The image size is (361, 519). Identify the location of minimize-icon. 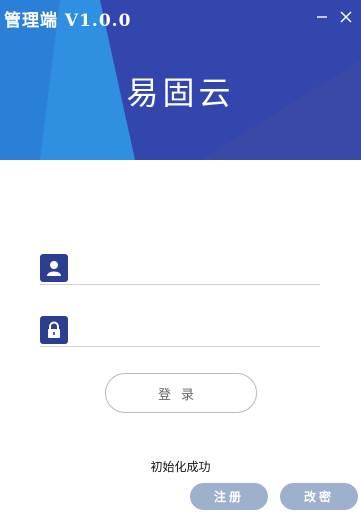
(322, 17).